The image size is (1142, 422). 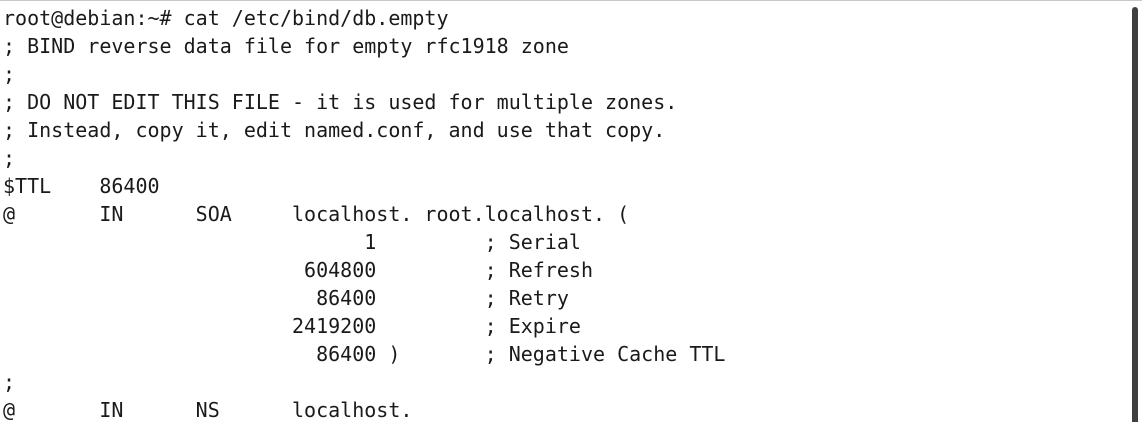 What do you see at coordinates (292, 326) in the screenshot?
I see `terminal-output-line: 2419200 ; Expire` at bounding box center [292, 326].